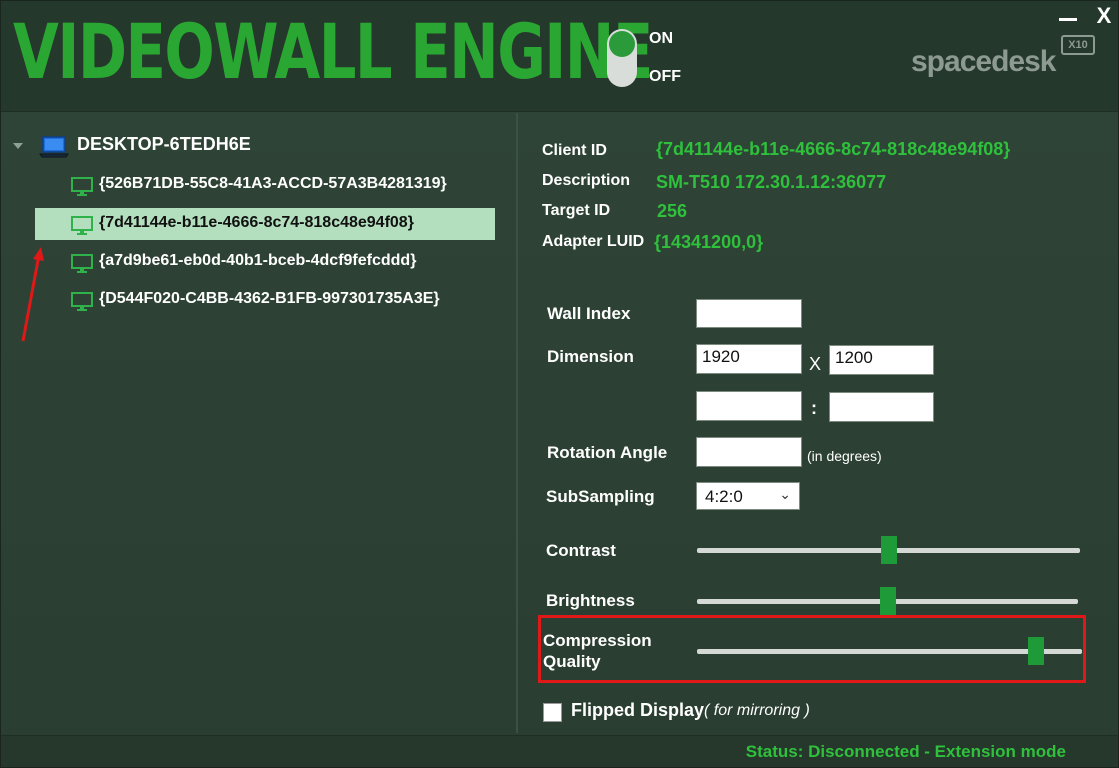  Describe the element at coordinates (749, 313) in the screenshot. I see `wall-index-input` at that location.